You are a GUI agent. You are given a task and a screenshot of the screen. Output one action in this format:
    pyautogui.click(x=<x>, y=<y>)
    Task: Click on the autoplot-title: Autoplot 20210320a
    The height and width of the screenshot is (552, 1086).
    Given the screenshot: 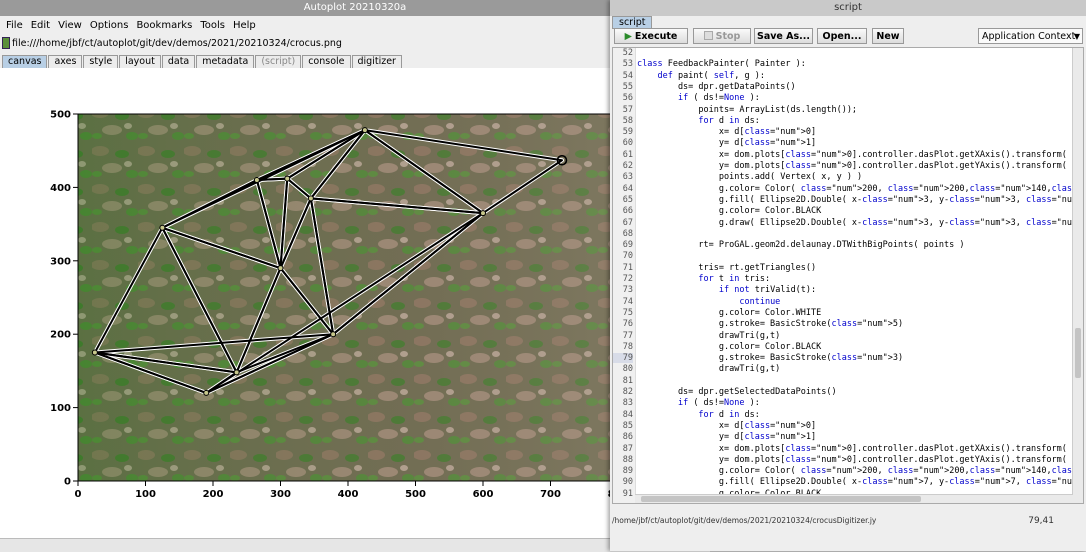 What is the action you would take?
    pyautogui.click(x=355, y=8)
    